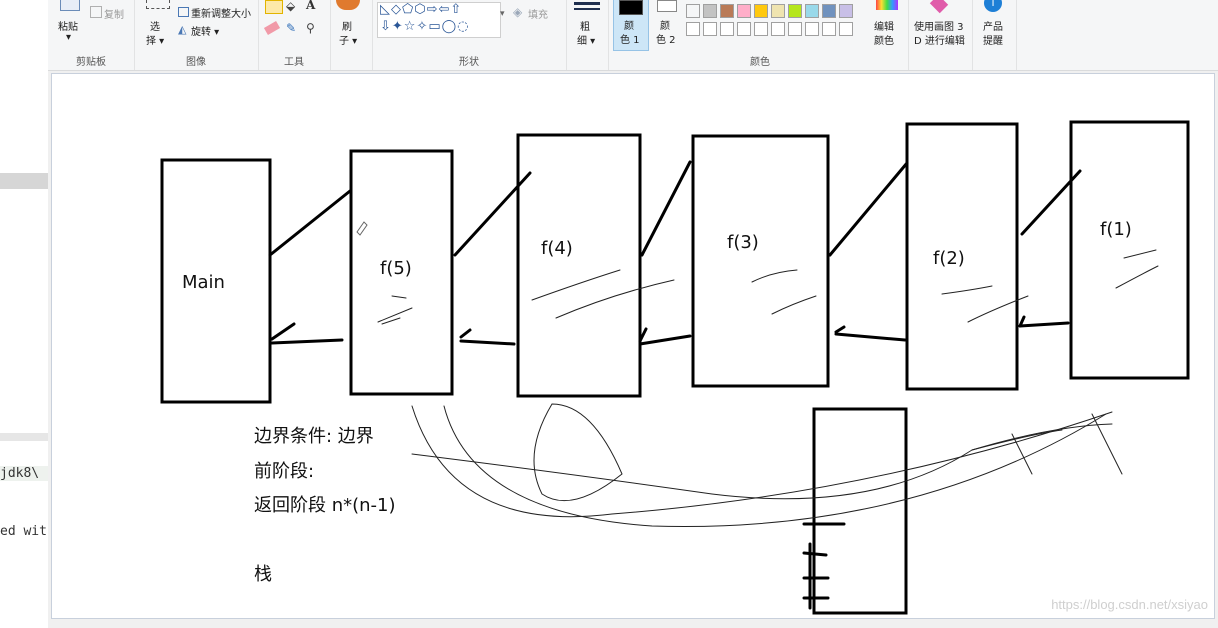 This screenshot has height=628, width=1218. What do you see at coordinates (1129, 604) in the screenshot?
I see `watermark: https://blog.csdn.net/xsiyao` at bounding box center [1129, 604].